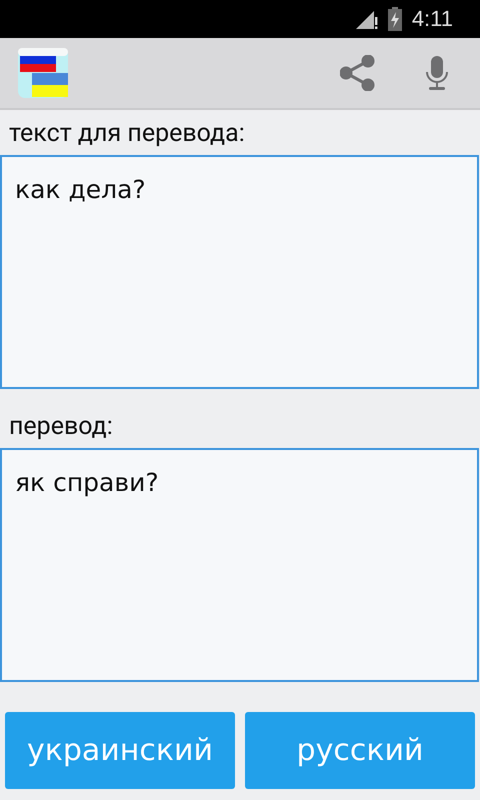  I want to click on field-label: перевод:, so click(61, 426).